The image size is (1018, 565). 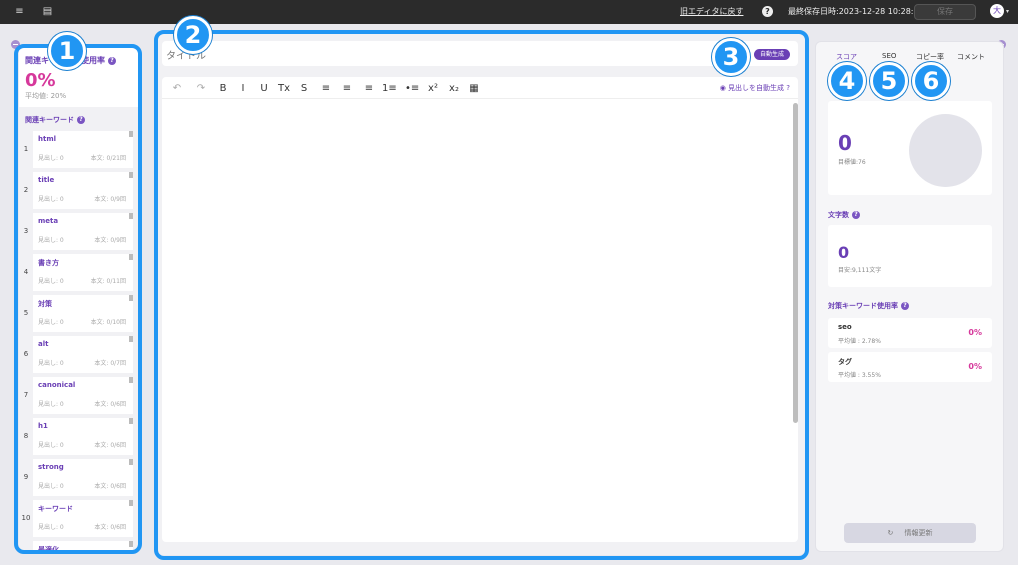 I want to click on save-button: 保存, so click(x=945, y=12).